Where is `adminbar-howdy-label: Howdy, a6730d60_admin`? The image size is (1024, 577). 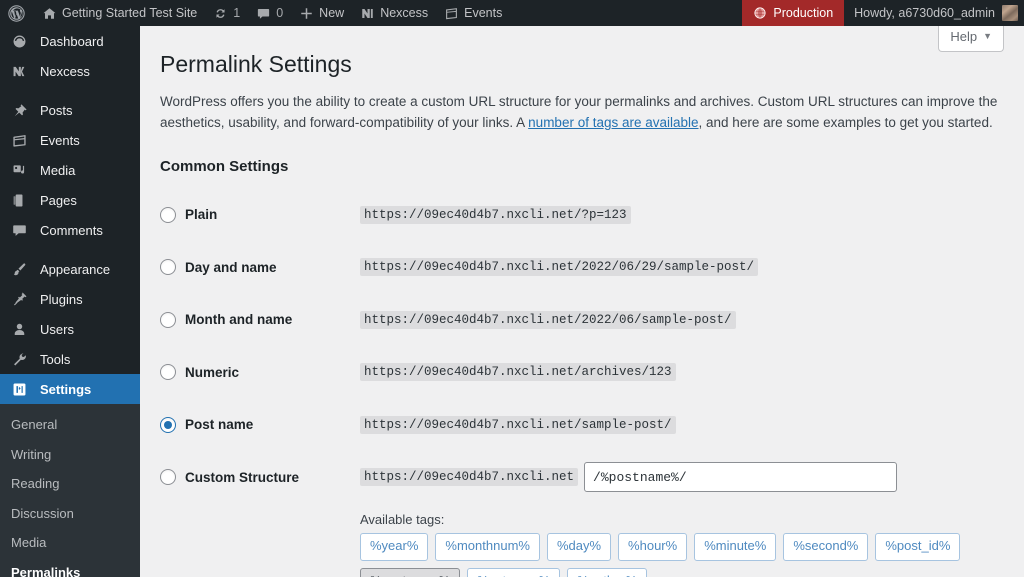 adminbar-howdy-label: Howdy, a6730d60_admin is located at coordinates (924, 13).